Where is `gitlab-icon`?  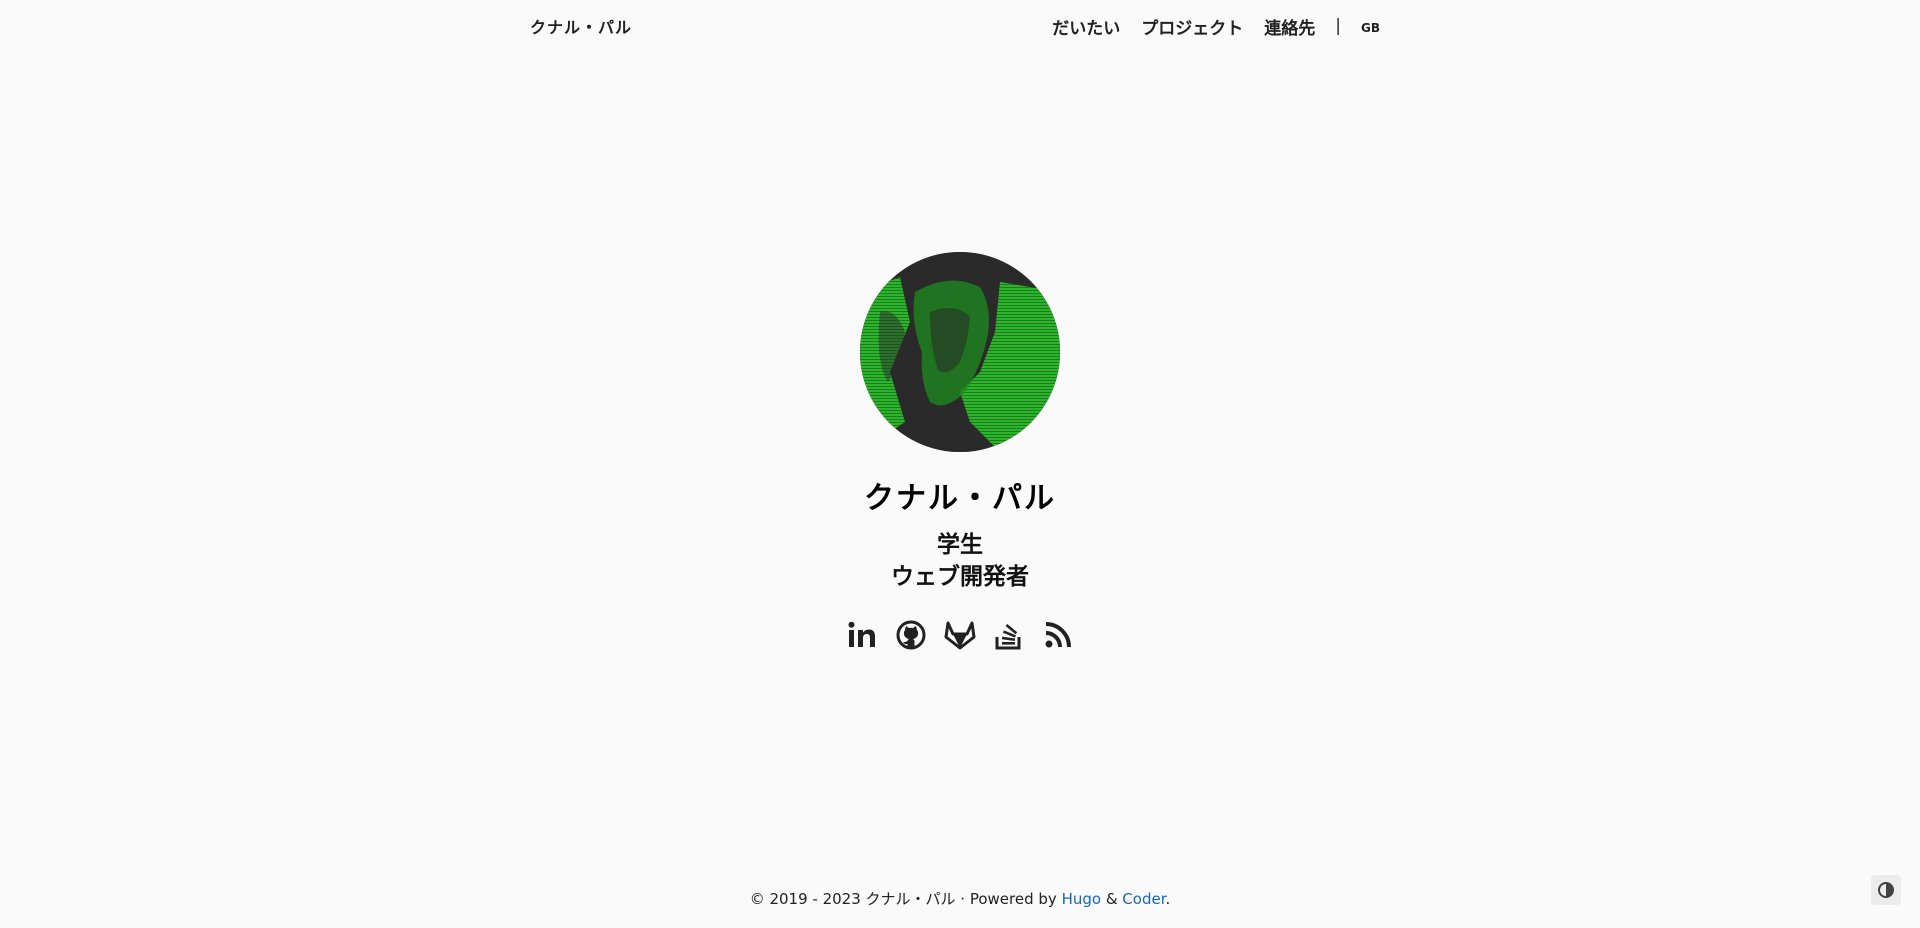 gitlab-icon is located at coordinates (960, 635).